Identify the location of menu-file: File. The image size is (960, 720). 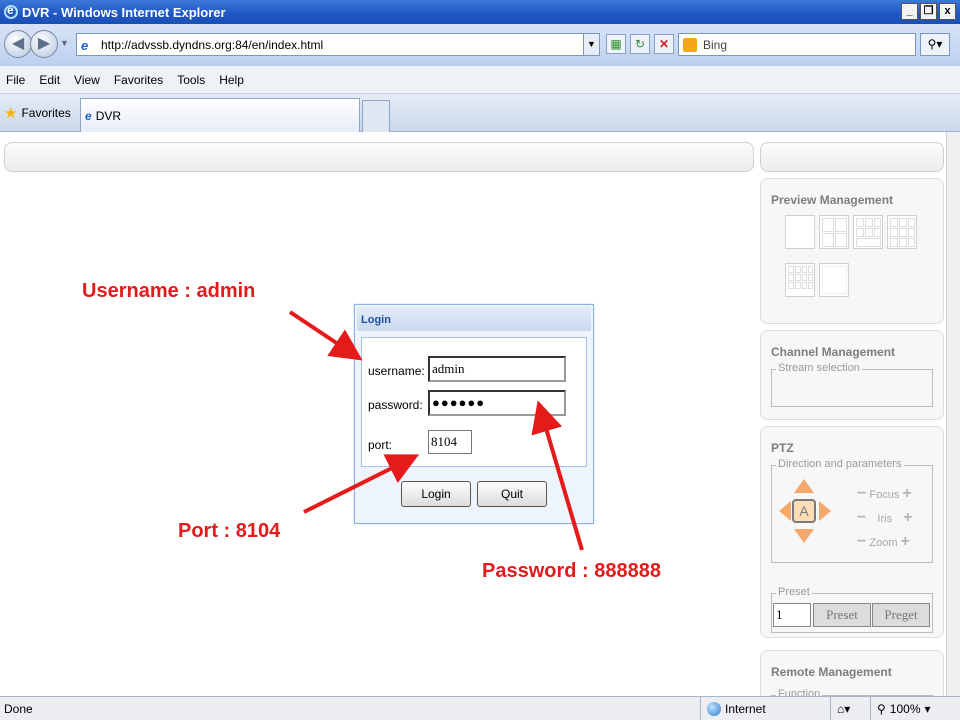
(15, 80).